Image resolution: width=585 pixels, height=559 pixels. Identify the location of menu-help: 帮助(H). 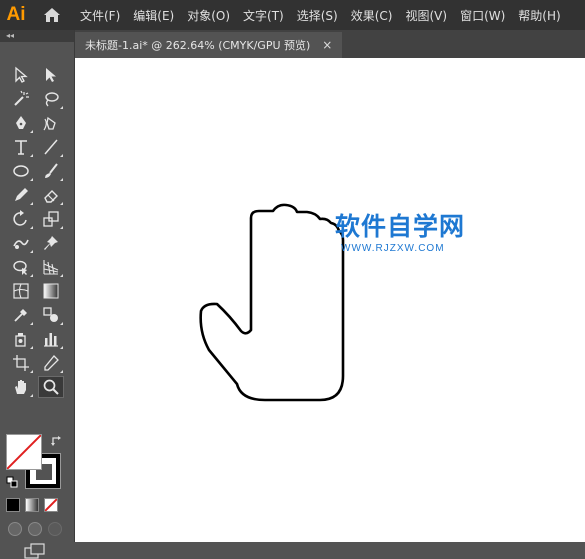
(539, 15).